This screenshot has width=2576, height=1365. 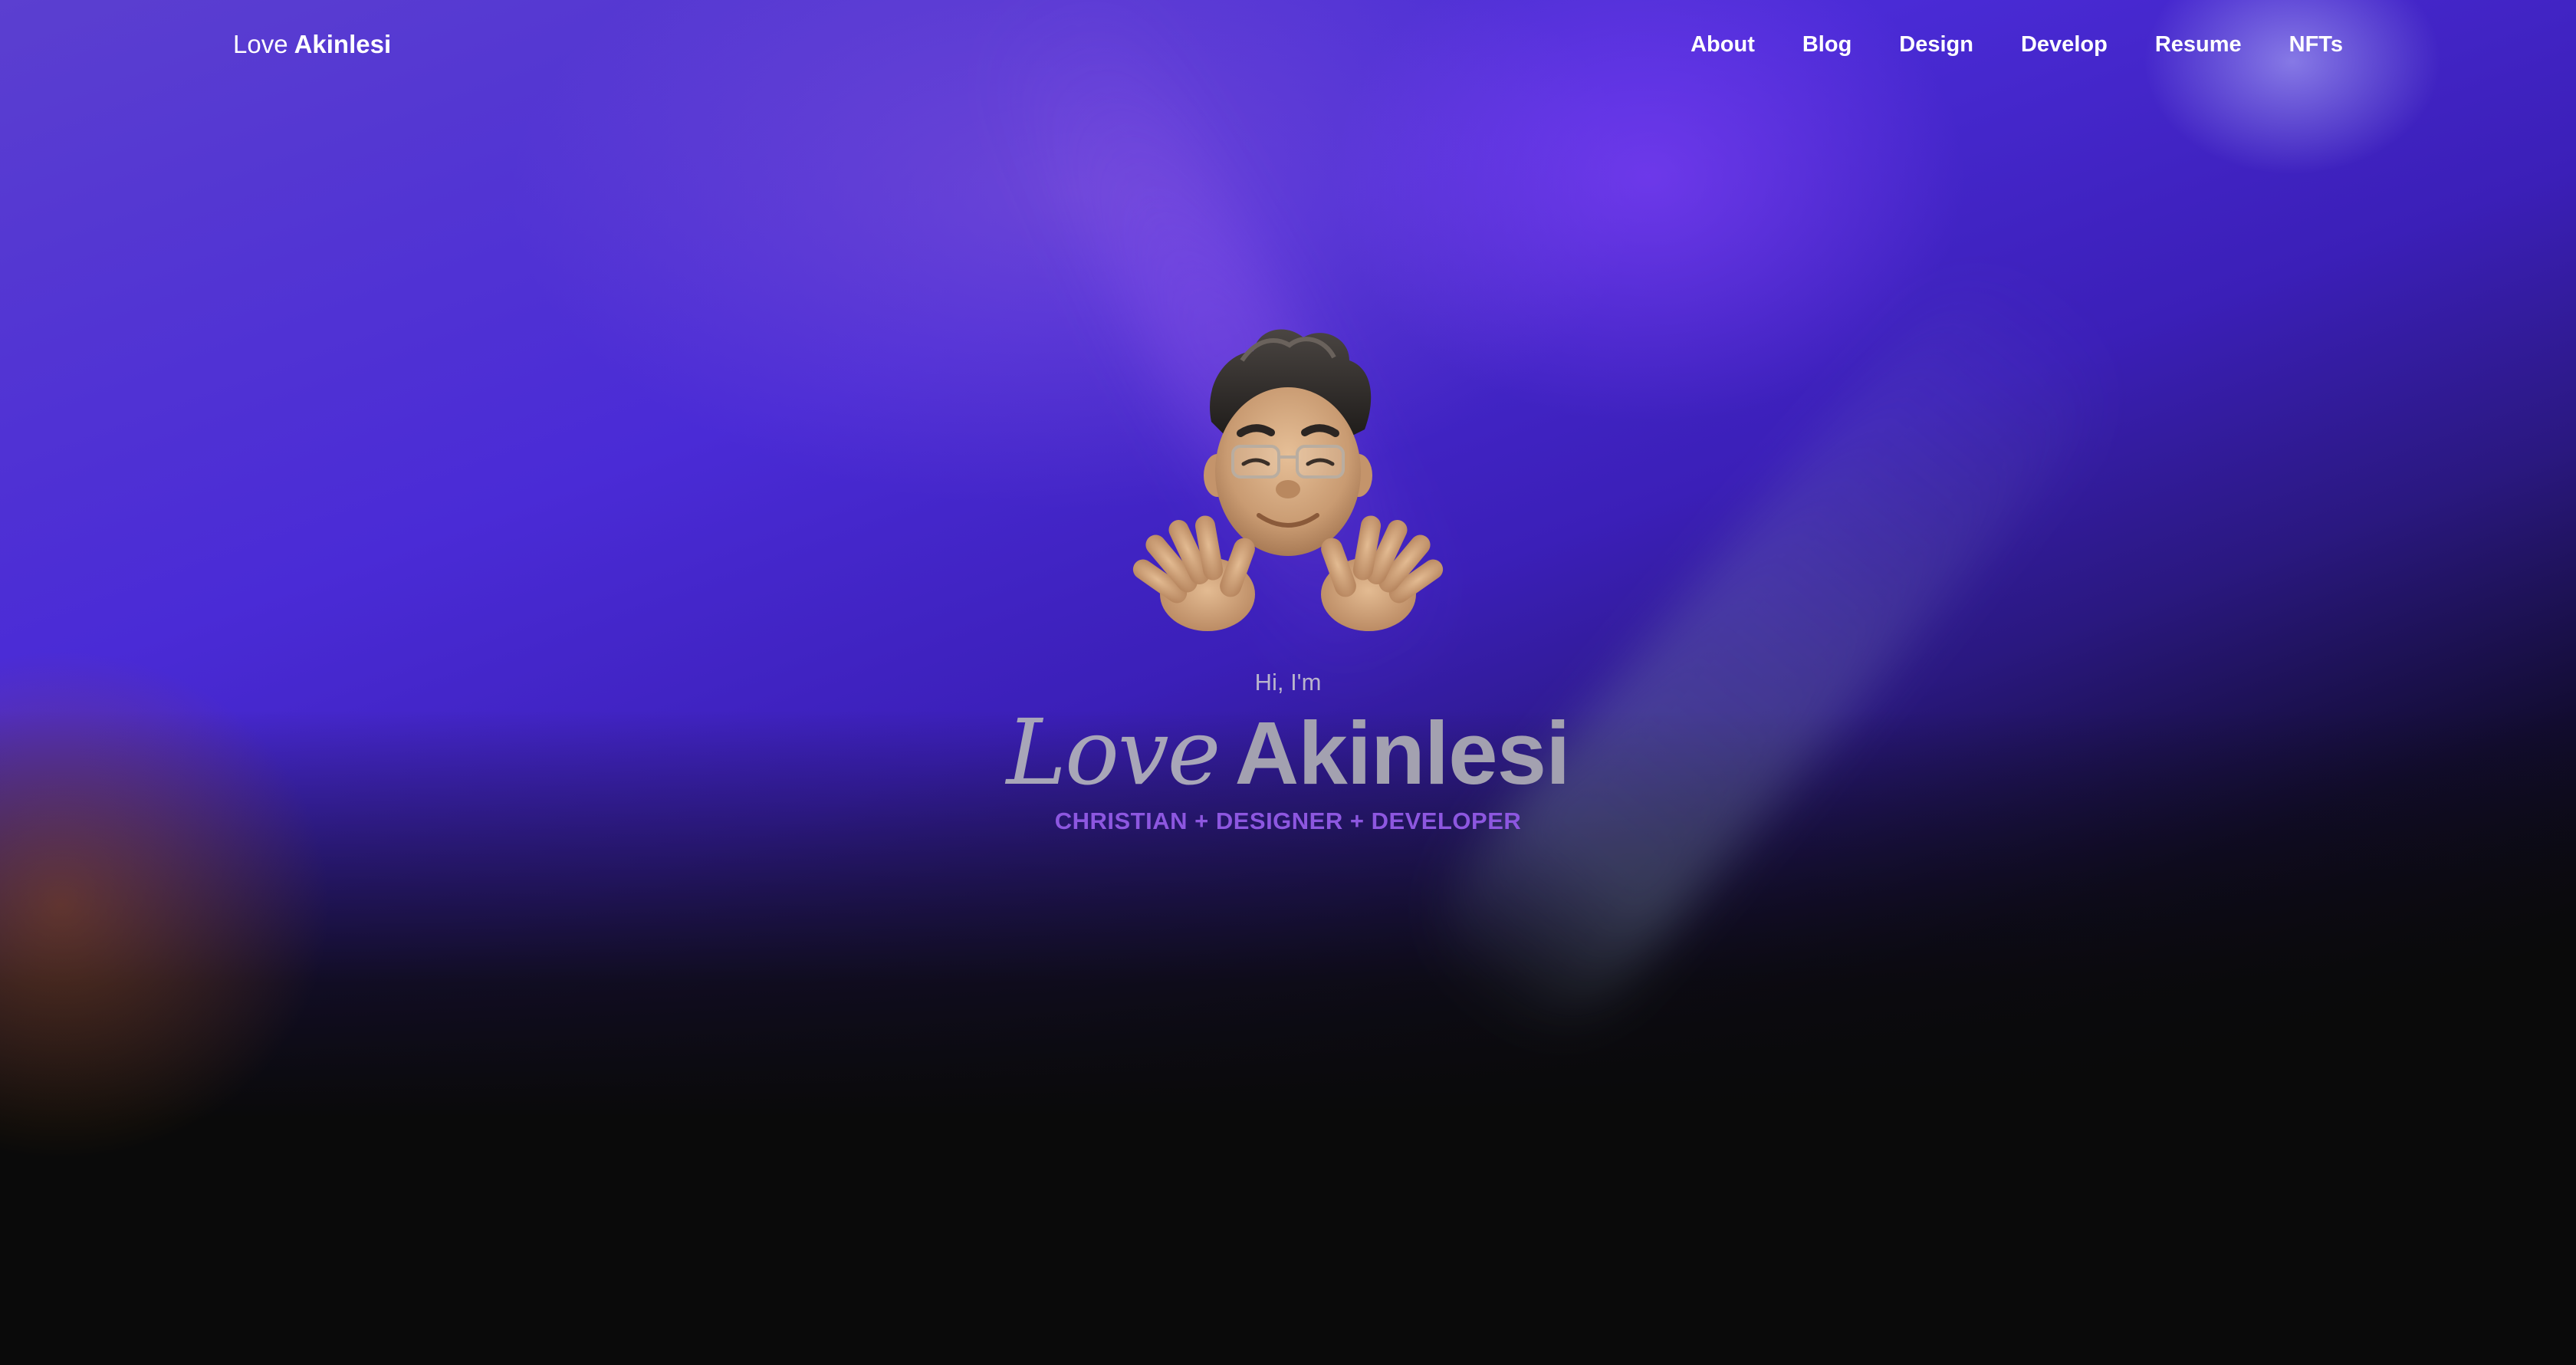 I want to click on hero-greeting: Hi, I'm, so click(x=1288, y=682).